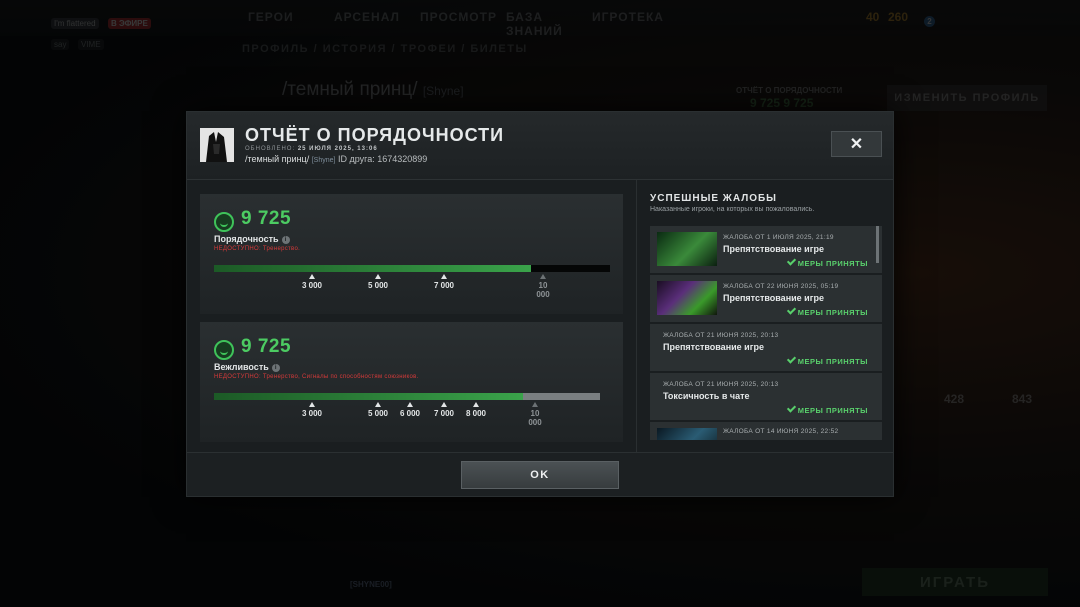 The width and height of the screenshot is (1080, 607). Describe the element at coordinates (372, 268) in the screenshot. I see `conduct-bar-fill` at that location.